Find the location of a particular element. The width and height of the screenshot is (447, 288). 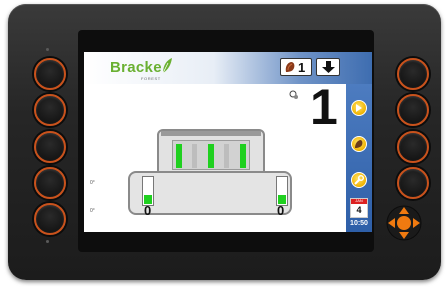

down-arrow-icon is located at coordinates (328, 67).